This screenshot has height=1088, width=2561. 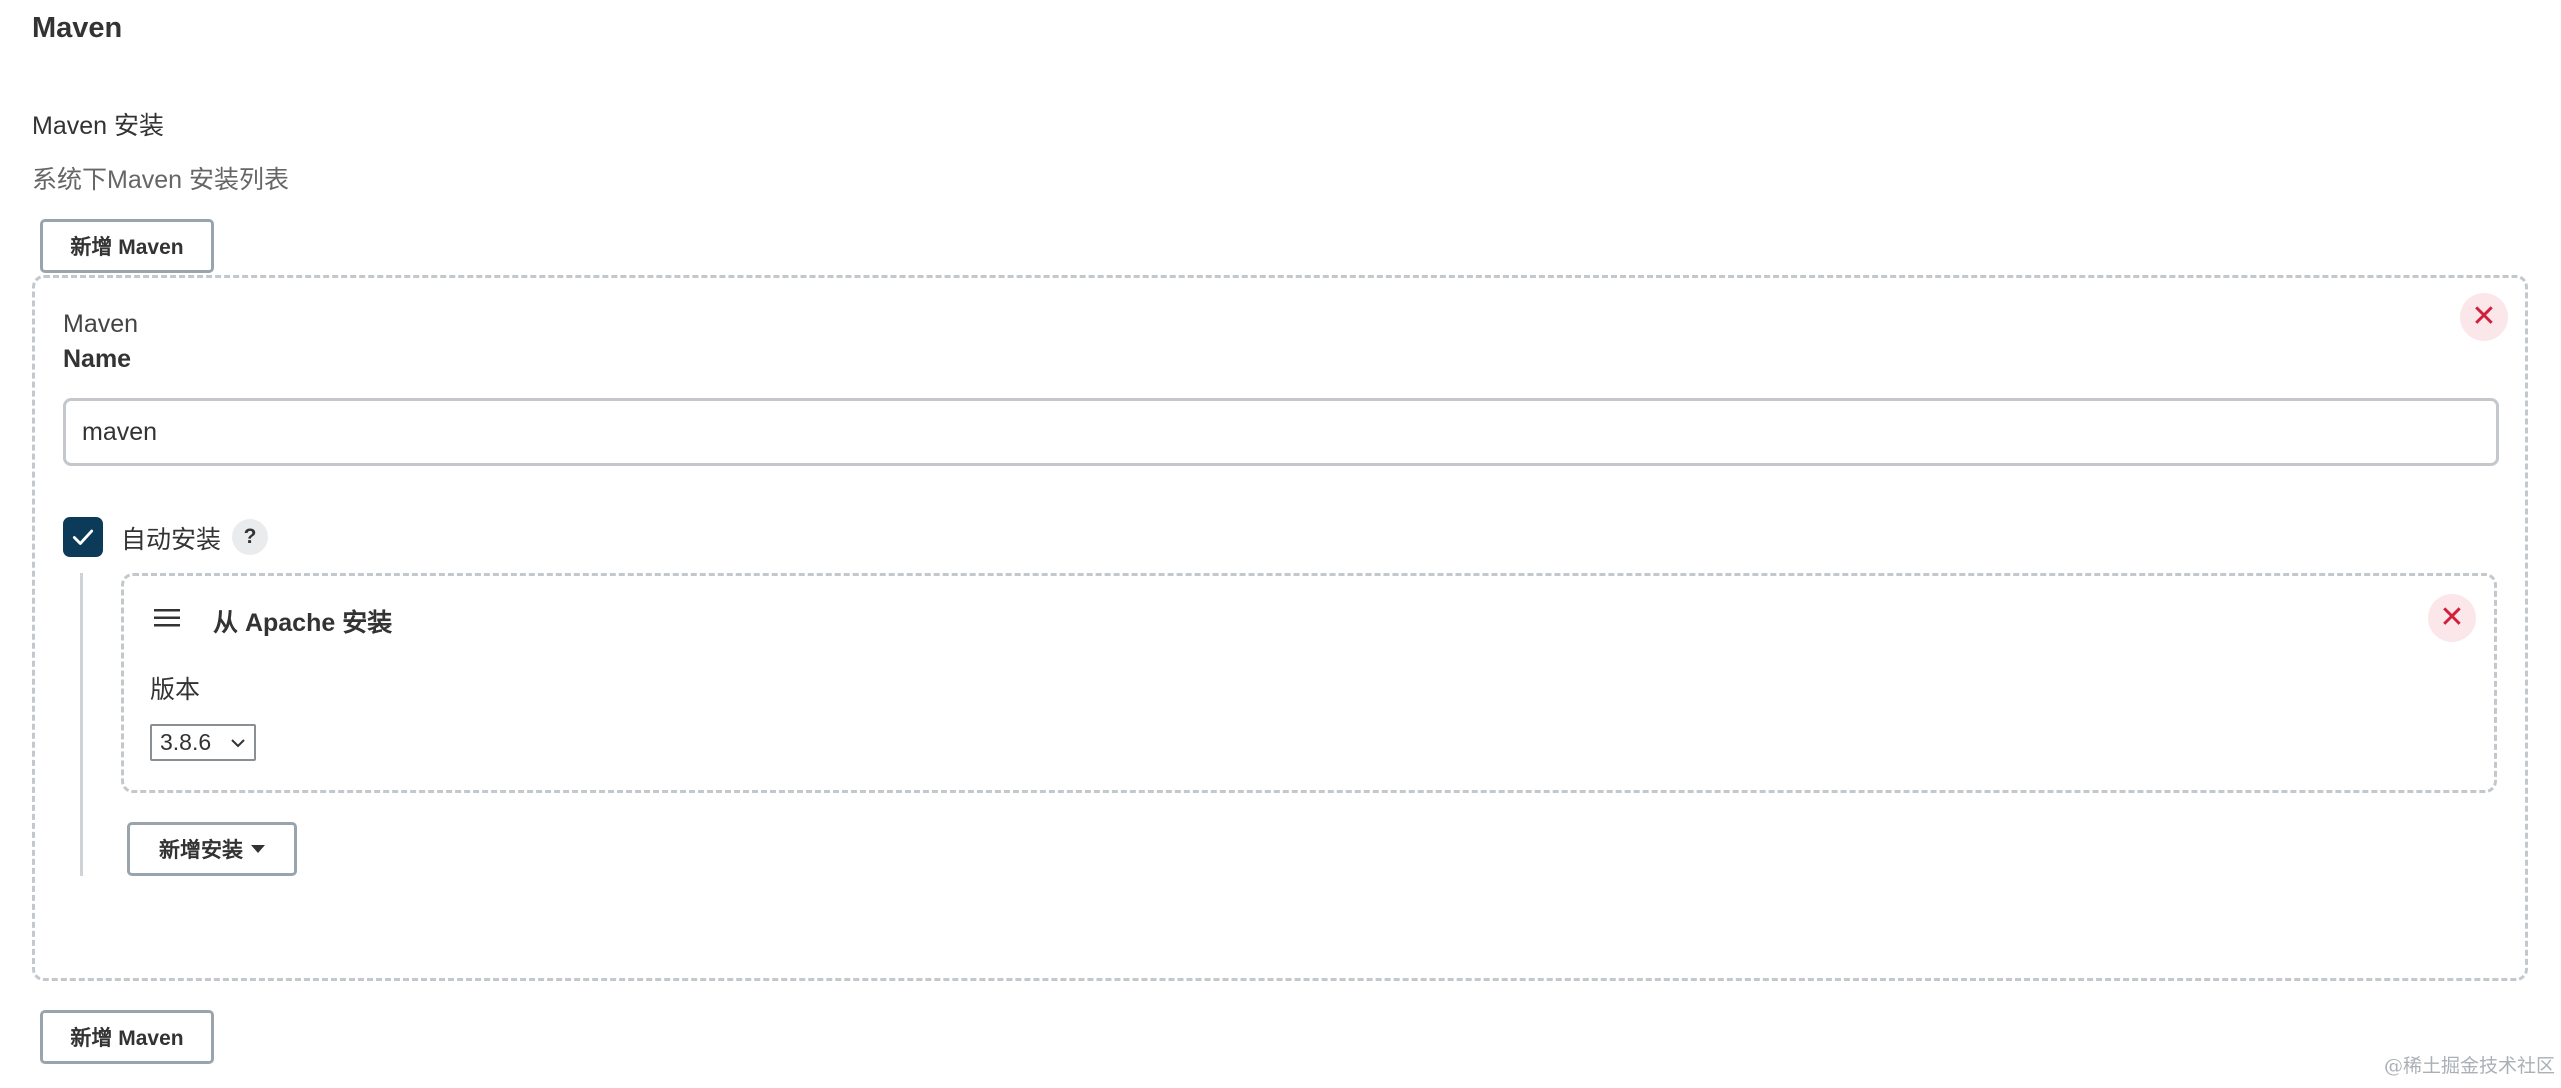 I want to click on add-maven-button-top: 新增 Maven, so click(x=127, y=246).